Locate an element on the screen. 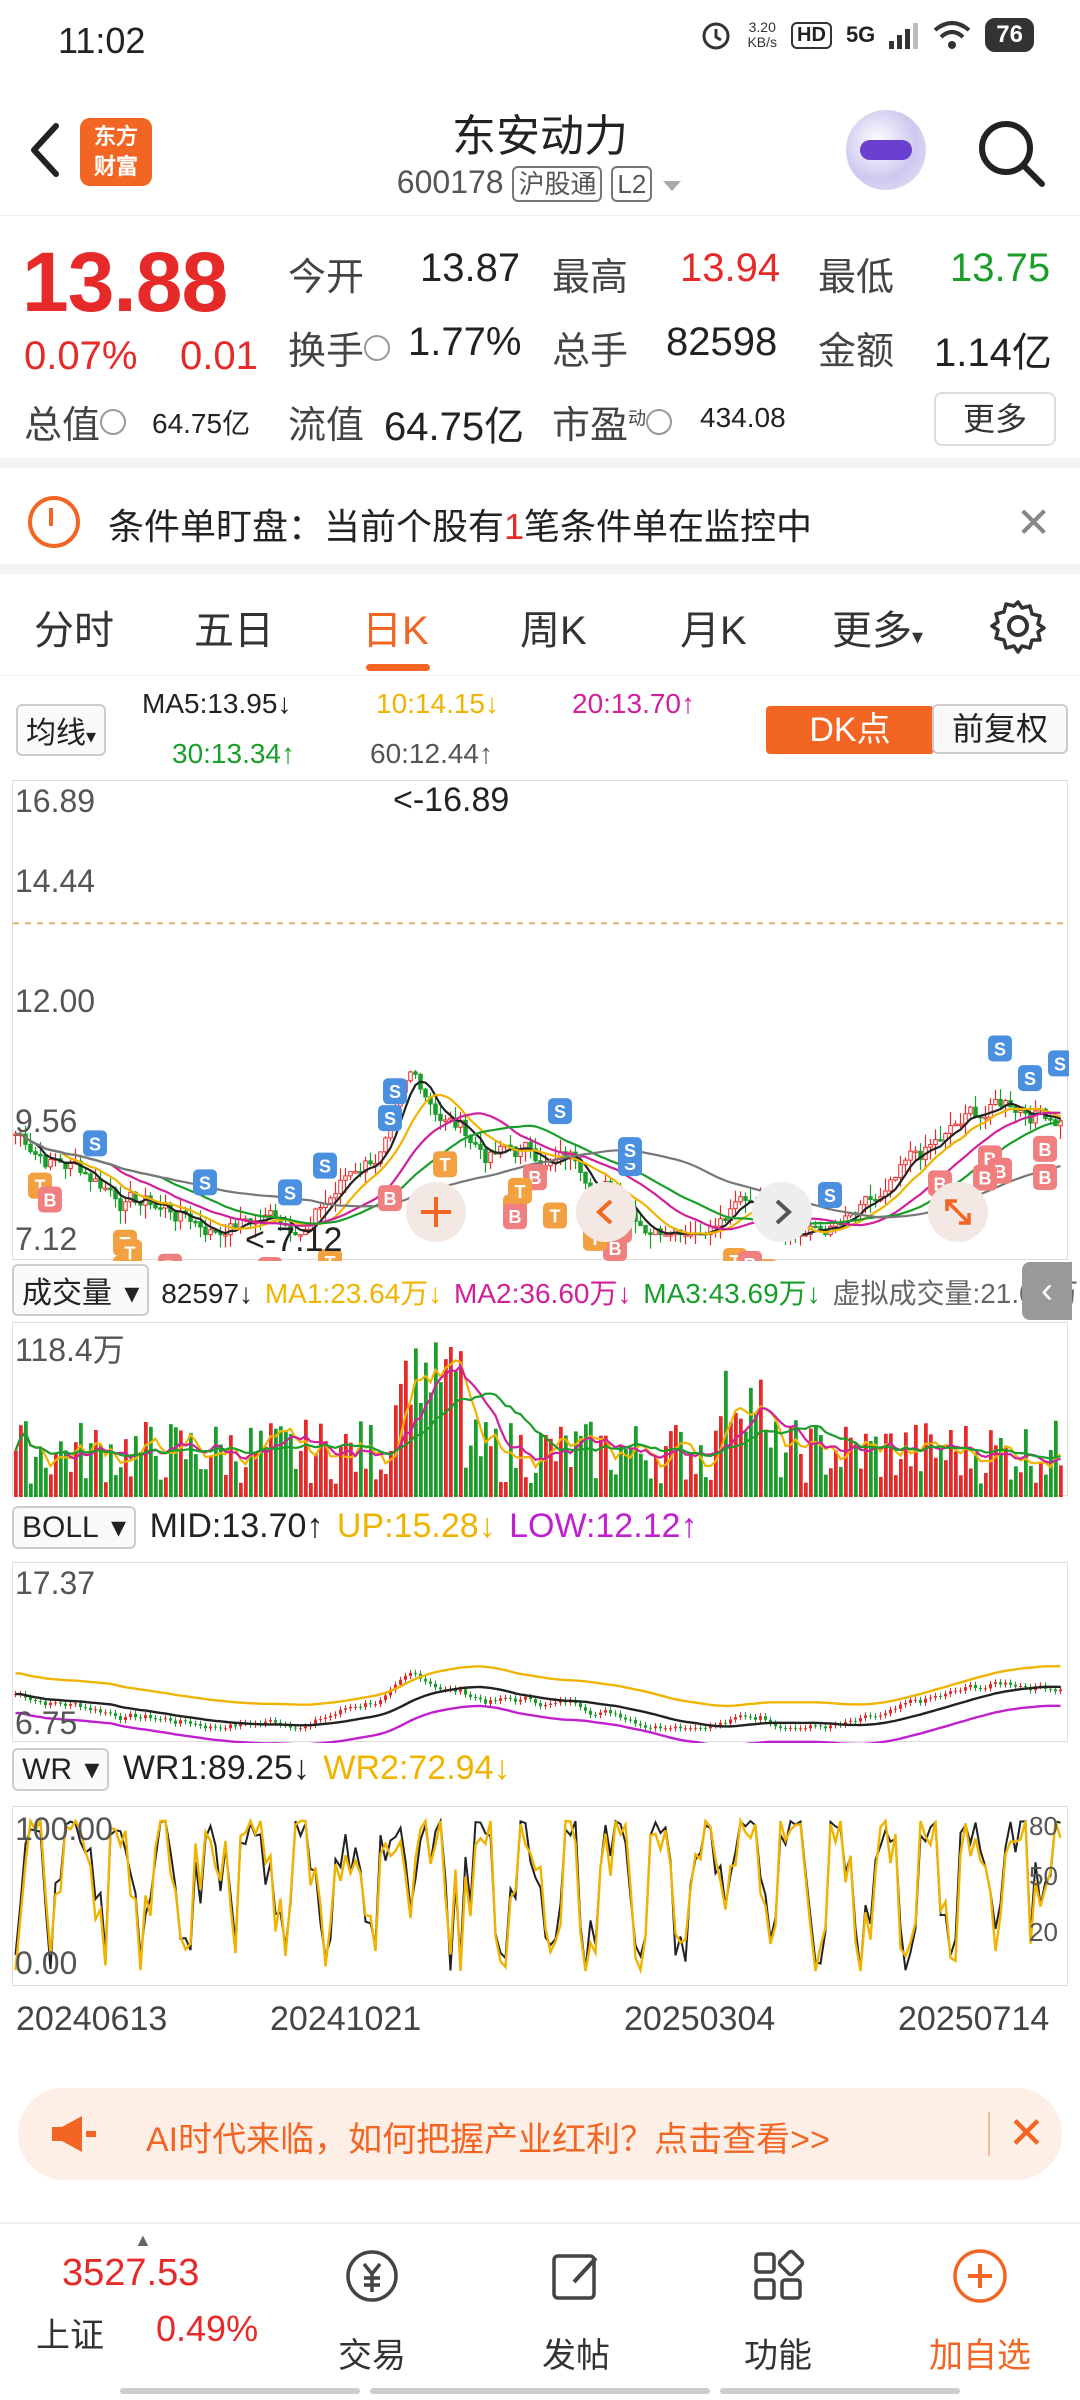 This screenshot has height=2400, width=1080. nav-post: 发帖 is located at coordinates (576, 2299).